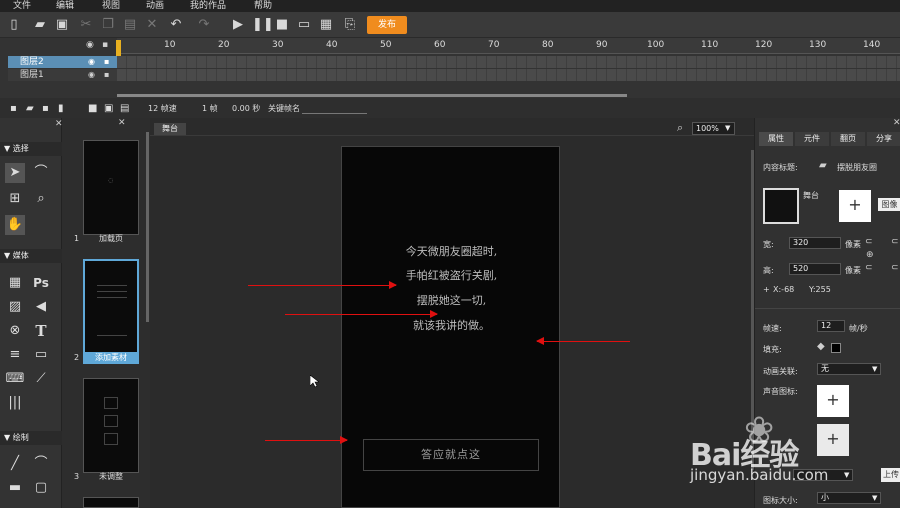  What do you see at coordinates (41, 283) in the screenshot?
I see `ps-icon: Ps` at bounding box center [41, 283].